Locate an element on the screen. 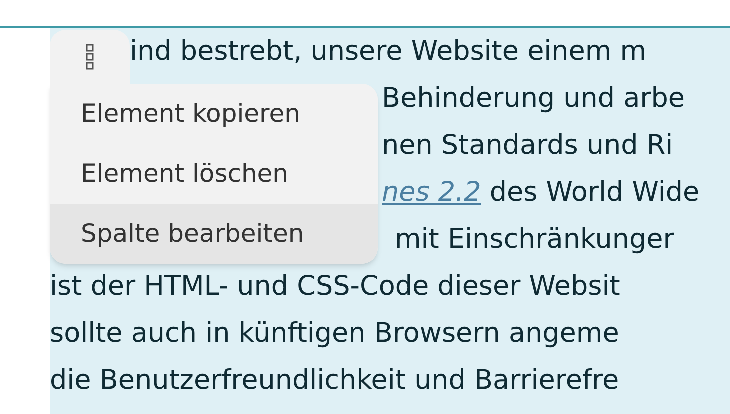 The width and height of the screenshot is (730, 414). drag-handle-icon is located at coordinates (90, 57).